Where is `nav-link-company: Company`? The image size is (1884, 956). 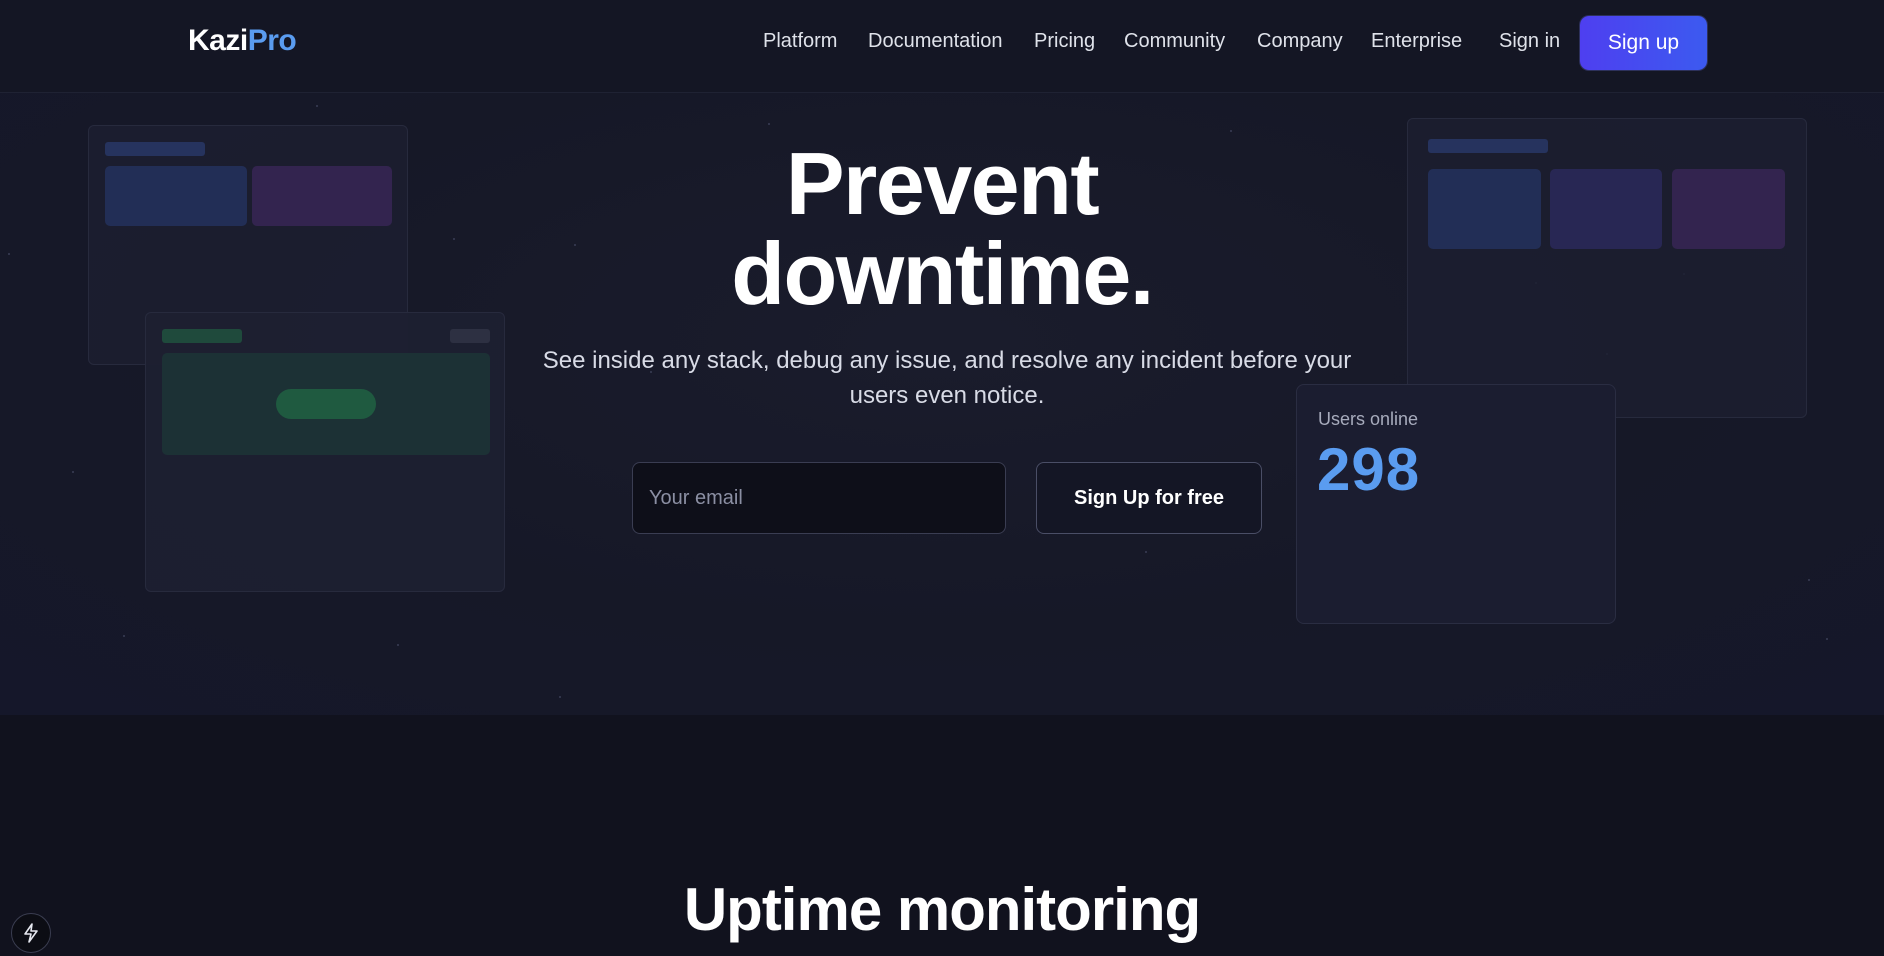 nav-link-company: Company is located at coordinates (1300, 41).